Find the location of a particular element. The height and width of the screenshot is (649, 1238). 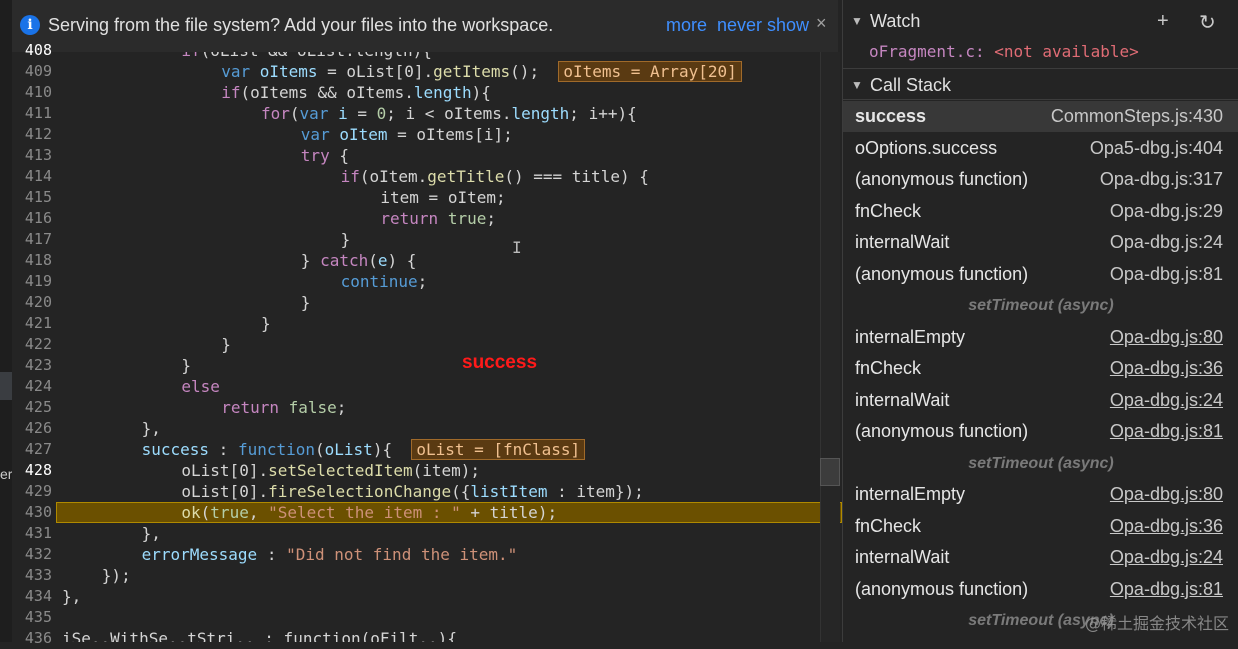

code-line: ok(true, "Select the item : " + title); is located at coordinates (369, 512).